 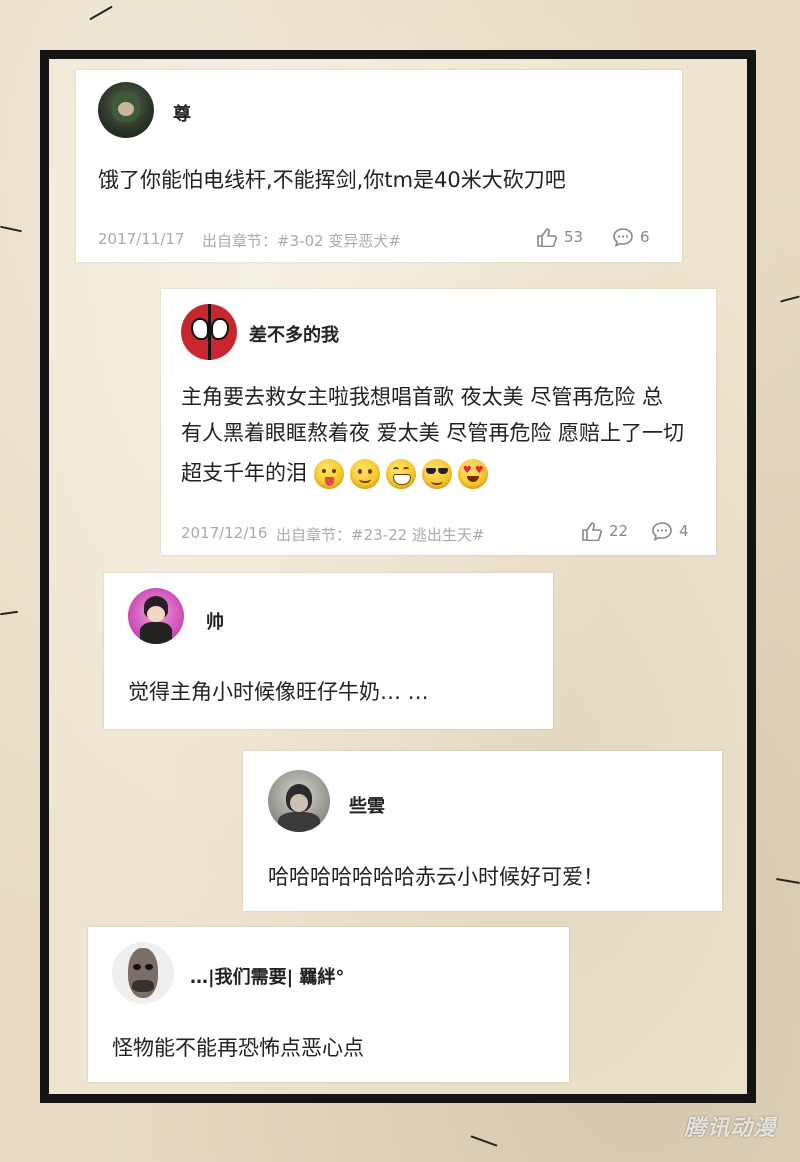 What do you see at coordinates (436, 877) in the screenshot?
I see `comment-text: 哈哈哈哈哈哈哈赤云小时候好可爱！` at bounding box center [436, 877].